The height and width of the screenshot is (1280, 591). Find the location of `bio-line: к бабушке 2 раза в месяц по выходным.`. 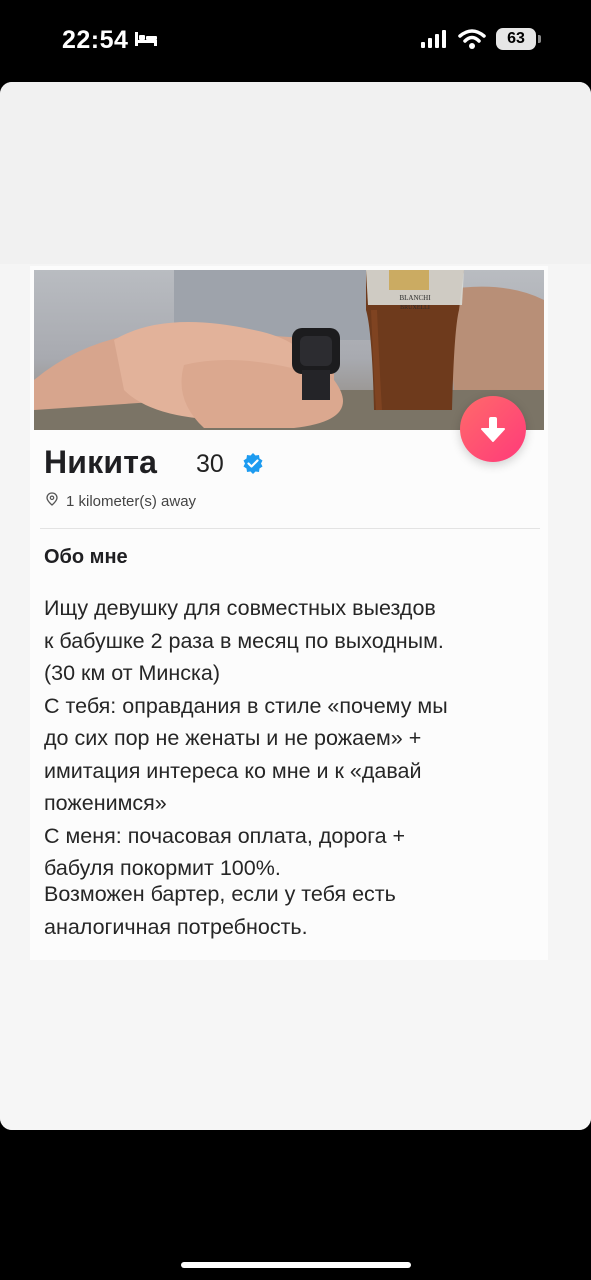

bio-line: к бабушке 2 раза в месяц по выходным. is located at coordinates (244, 640).